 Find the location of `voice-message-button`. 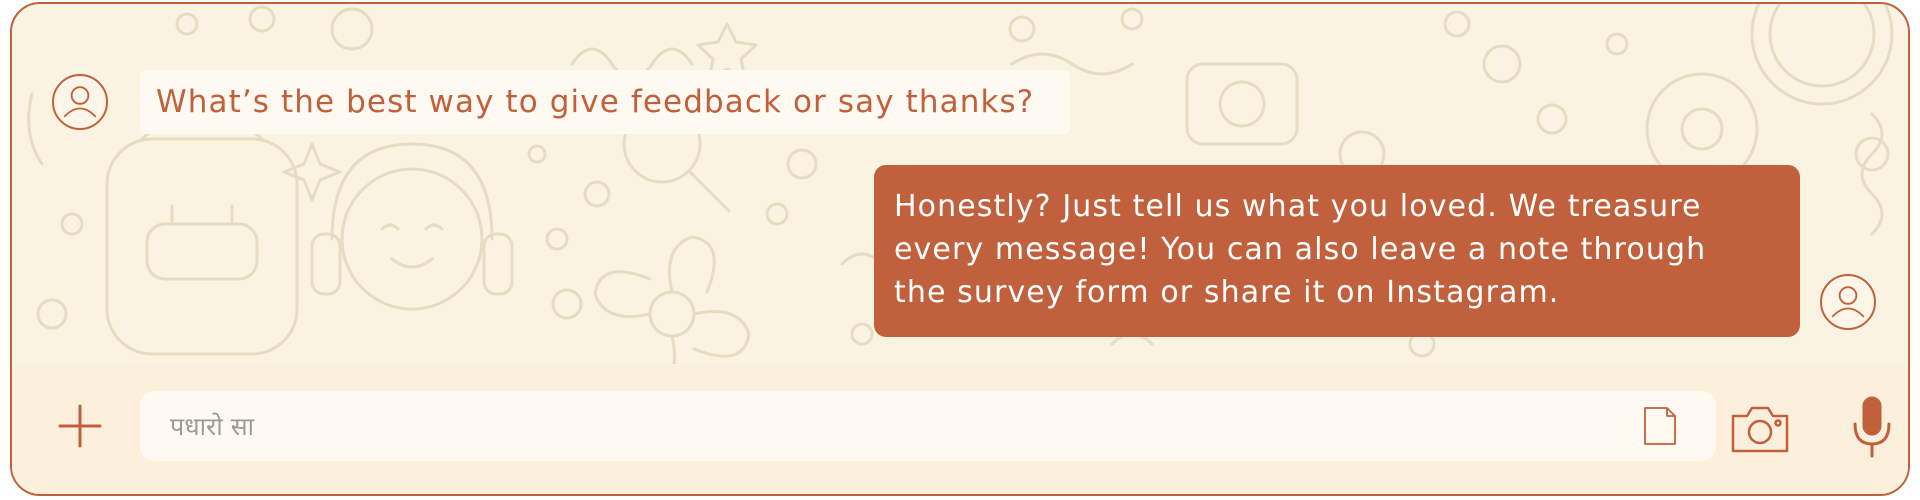

voice-message-button is located at coordinates (1872, 428).